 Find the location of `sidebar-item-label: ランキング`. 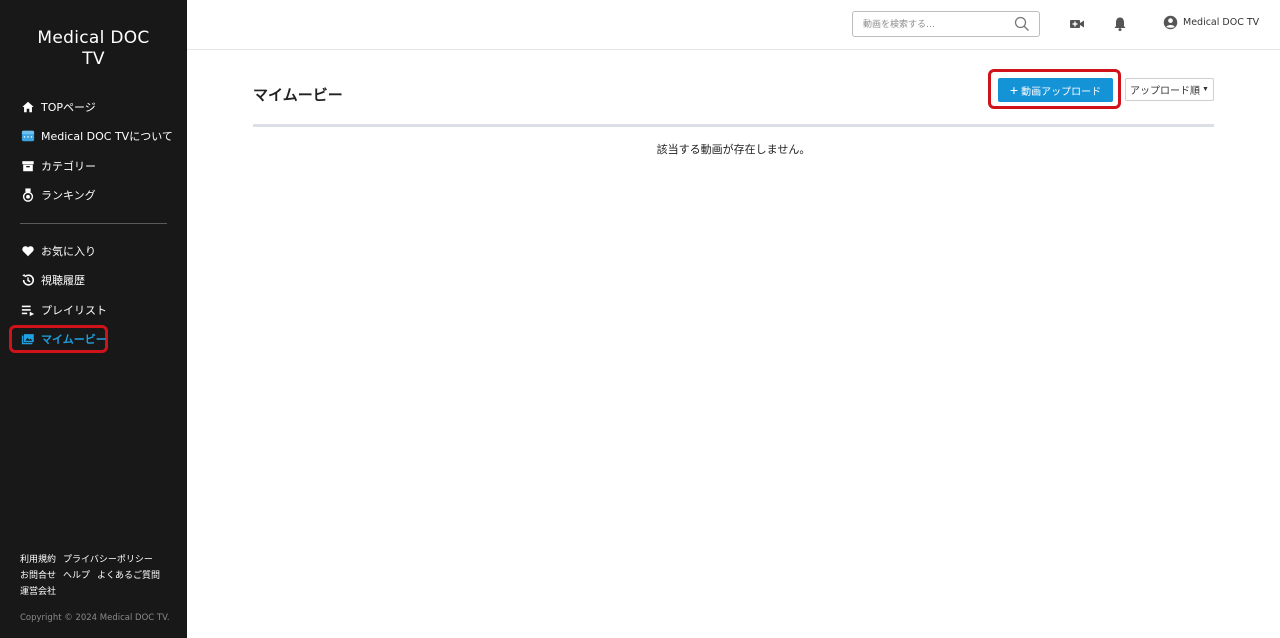

sidebar-item-label: ランキング is located at coordinates (68, 196).